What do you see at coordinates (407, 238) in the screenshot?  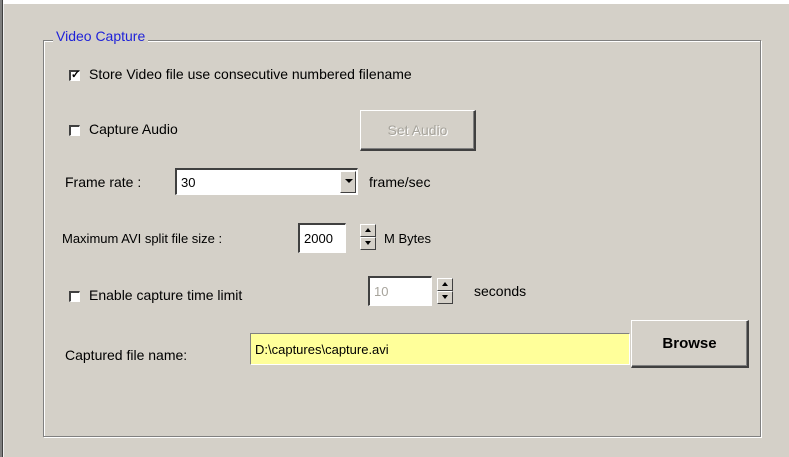 I see `avi-split-unit: M Bytes` at bounding box center [407, 238].